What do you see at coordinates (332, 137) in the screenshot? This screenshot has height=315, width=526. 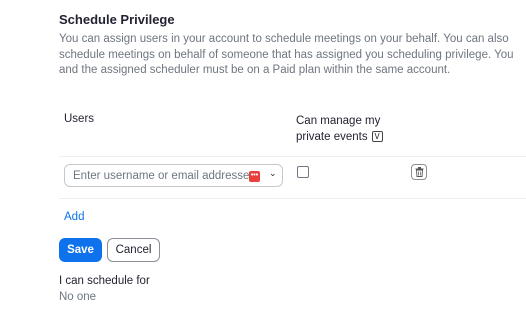 I see `column-header-manage-line2: private events` at bounding box center [332, 137].